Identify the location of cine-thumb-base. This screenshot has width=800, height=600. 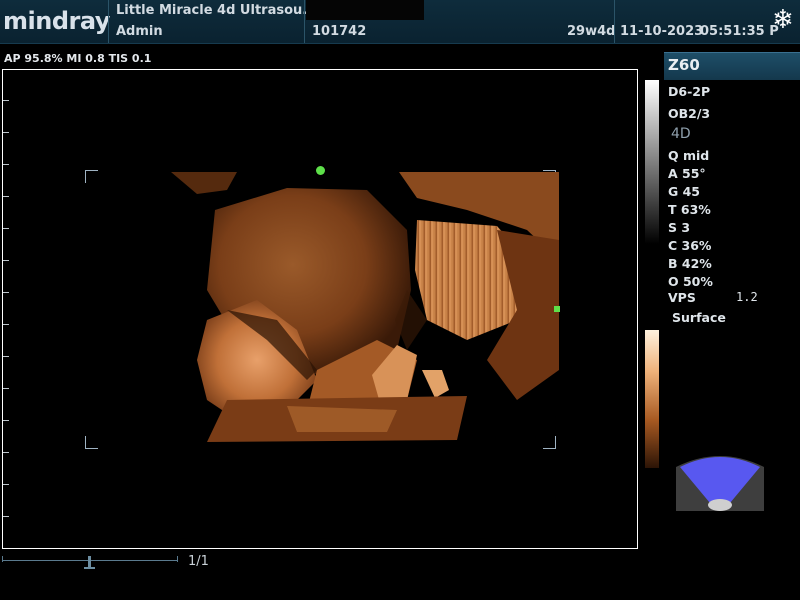
(89, 568).